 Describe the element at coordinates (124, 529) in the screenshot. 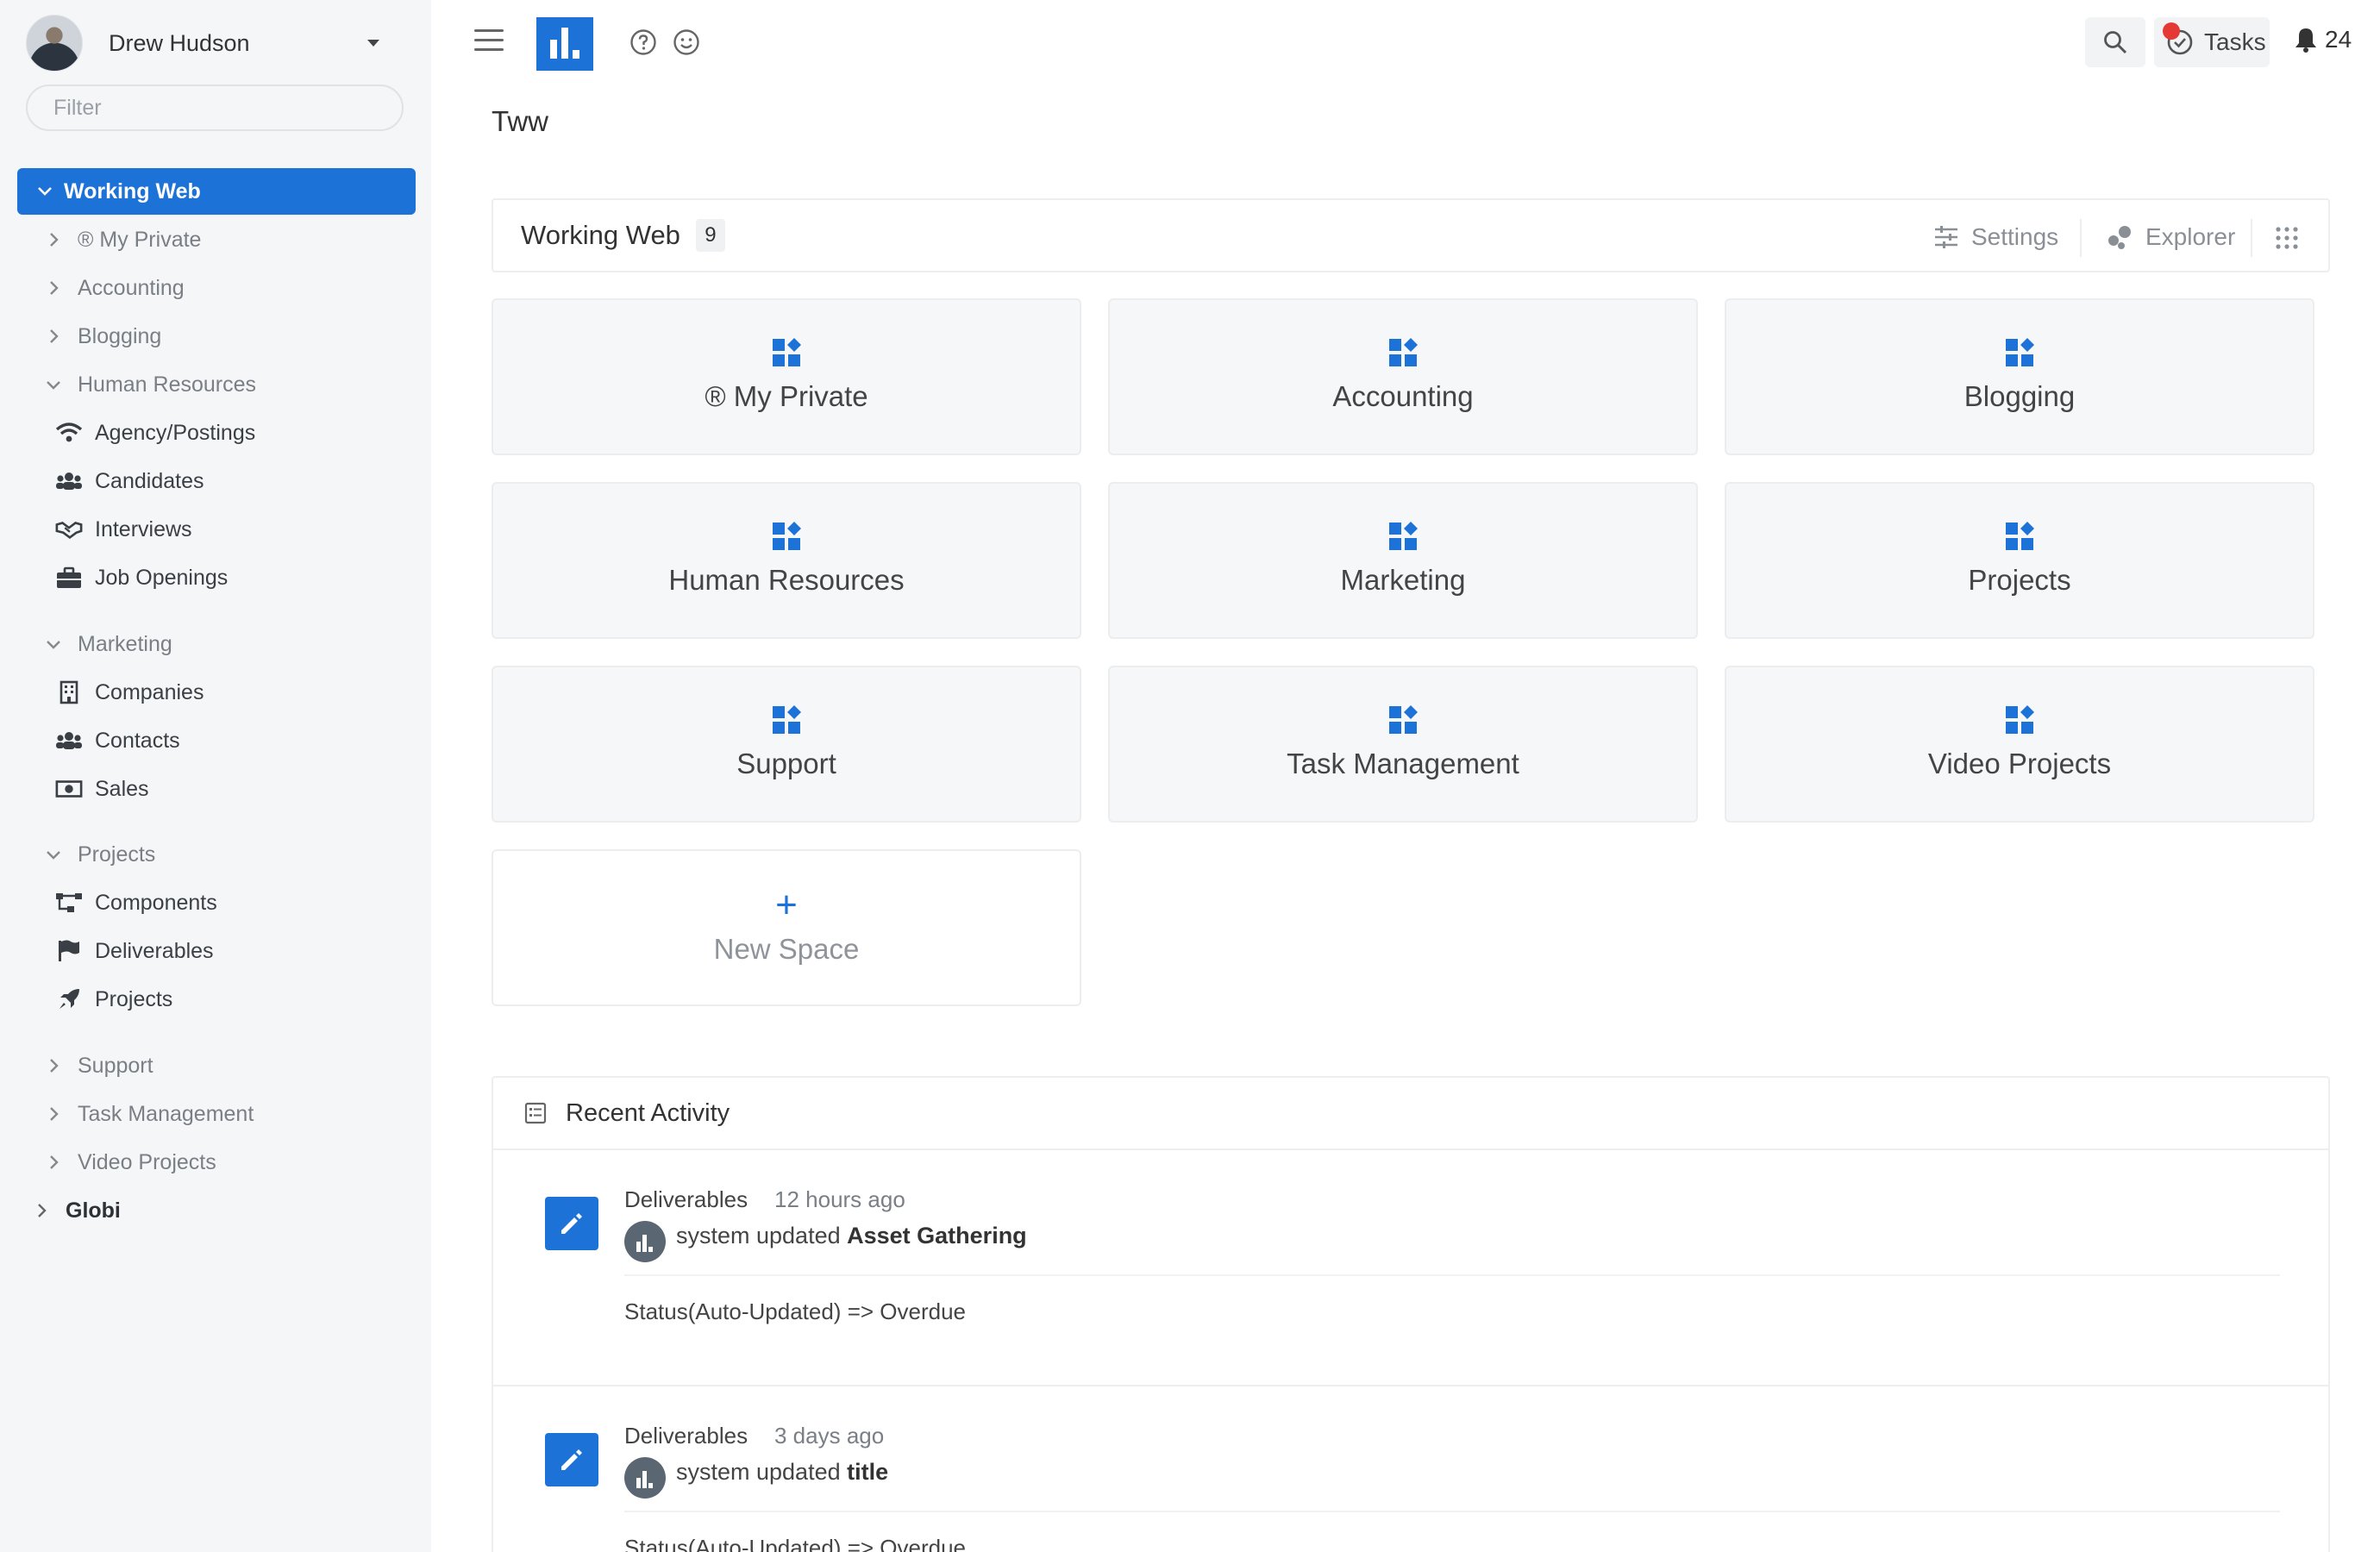

I see `sidebar-item-interviews: Interviews` at that location.